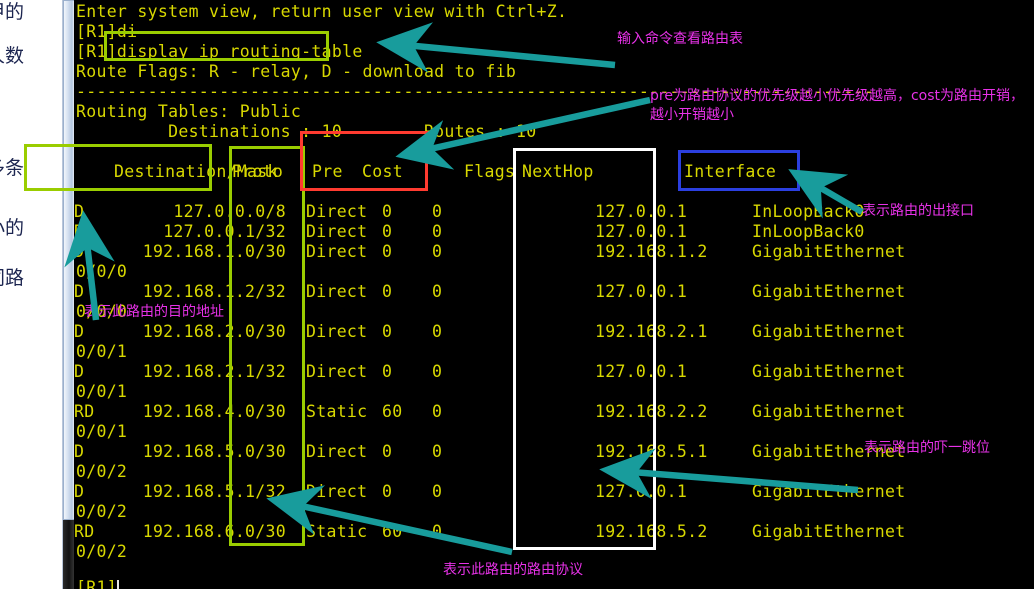 The image size is (1034, 589). What do you see at coordinates (214, 331) in the screenshot?
I see `table-cell-destination: 192.168.2.0/30` at bounding box center [214, 331].